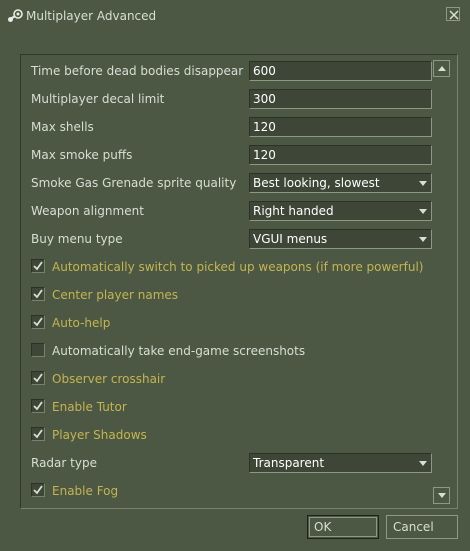  I want to click on setting-label: Weapon alignment, so click(87, 211).